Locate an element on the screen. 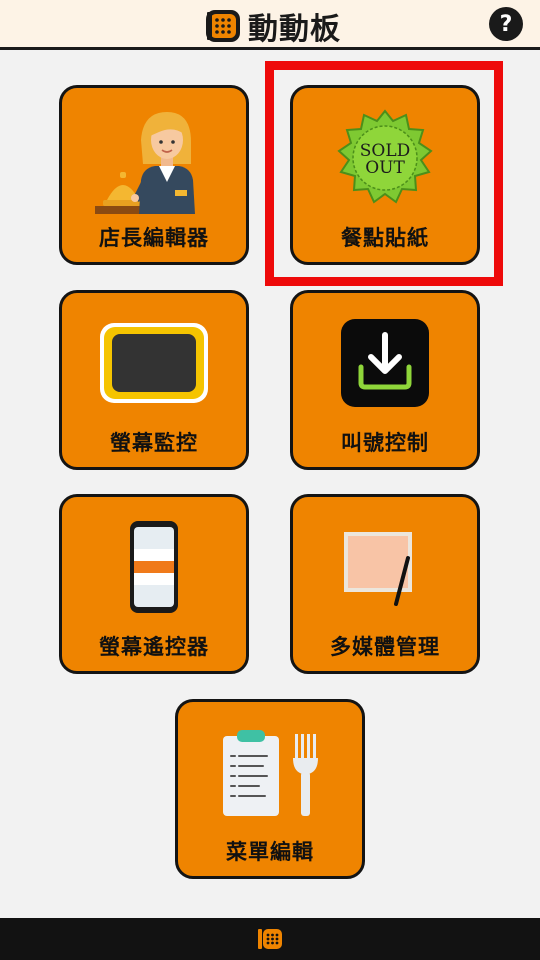 This screenshot has height=960, width=540. bottom-bar is located at coordinates (270, 939).